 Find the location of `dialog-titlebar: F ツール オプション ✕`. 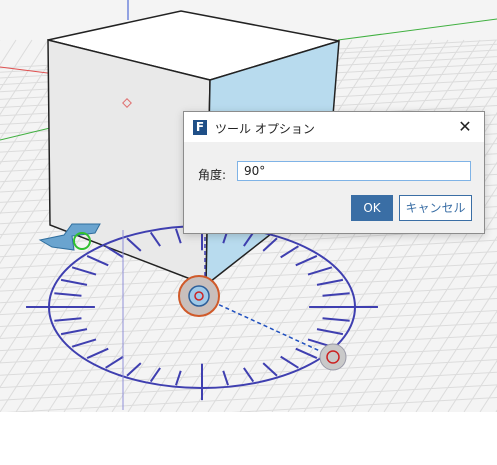

dialog-titlebar: F ツール オプション ✕ is located at coordinates (334, 127).